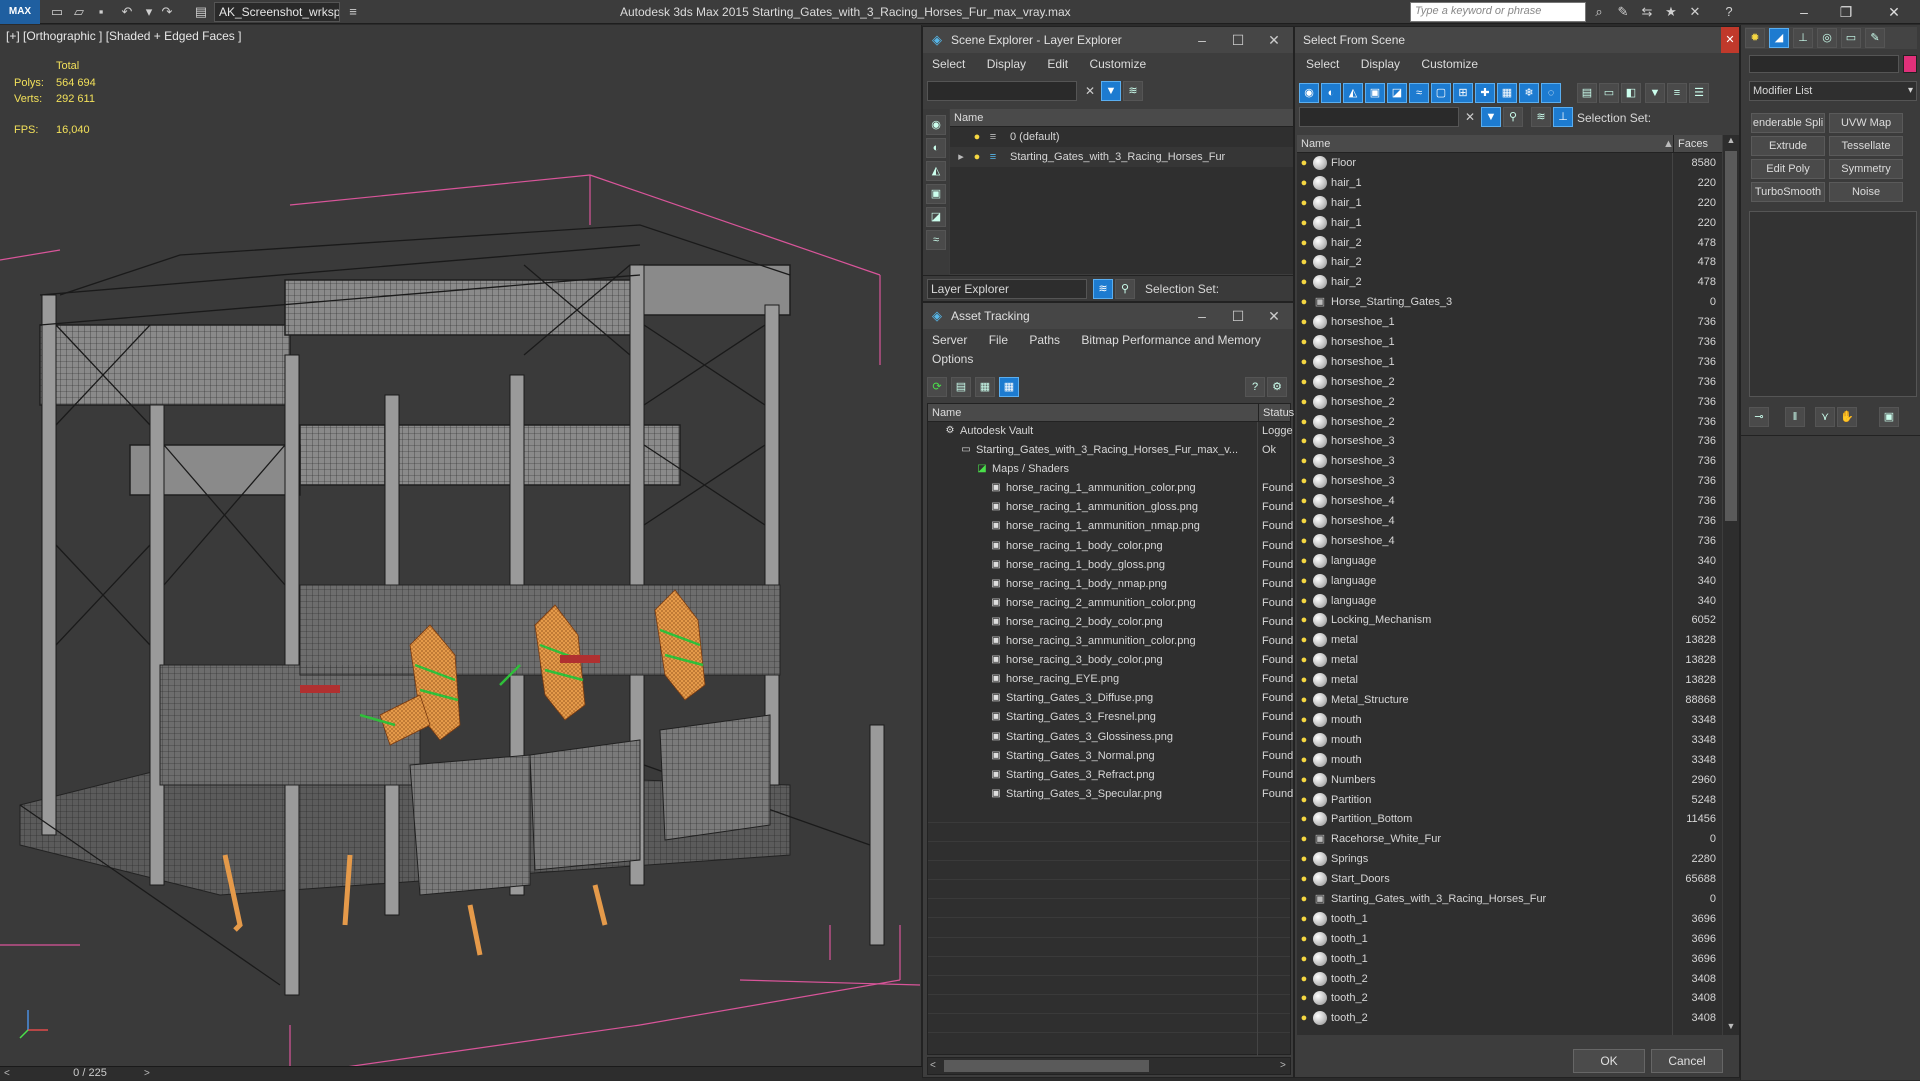 The width and height of the screenshot is (1920, 1081). I want to click on object-row: ● hair_2 478, so click(1509, 243).